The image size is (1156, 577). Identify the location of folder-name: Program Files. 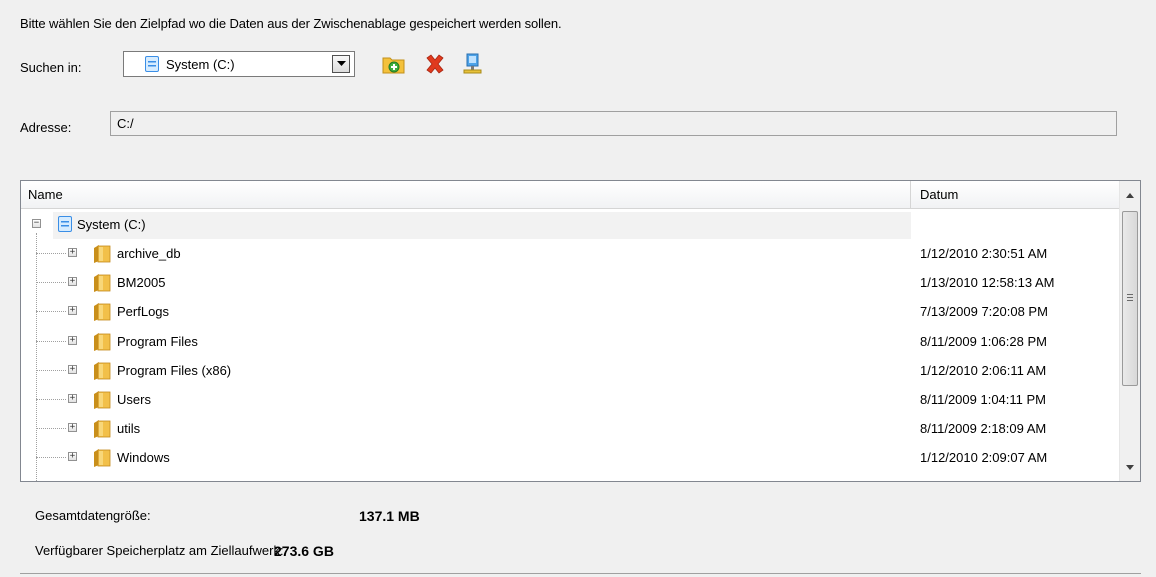
(157, 341).